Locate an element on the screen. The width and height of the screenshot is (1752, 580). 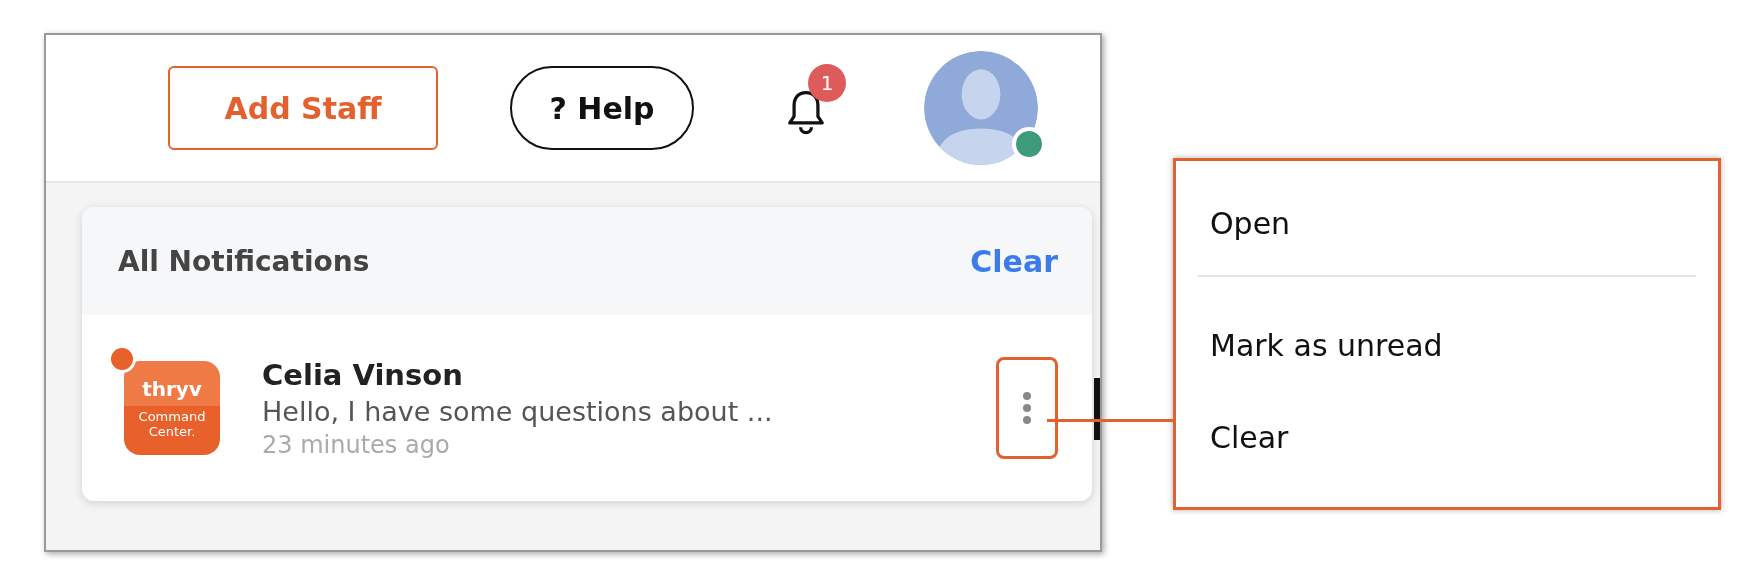
logo-subtitle: Center. is located at coordinates (172, 431).